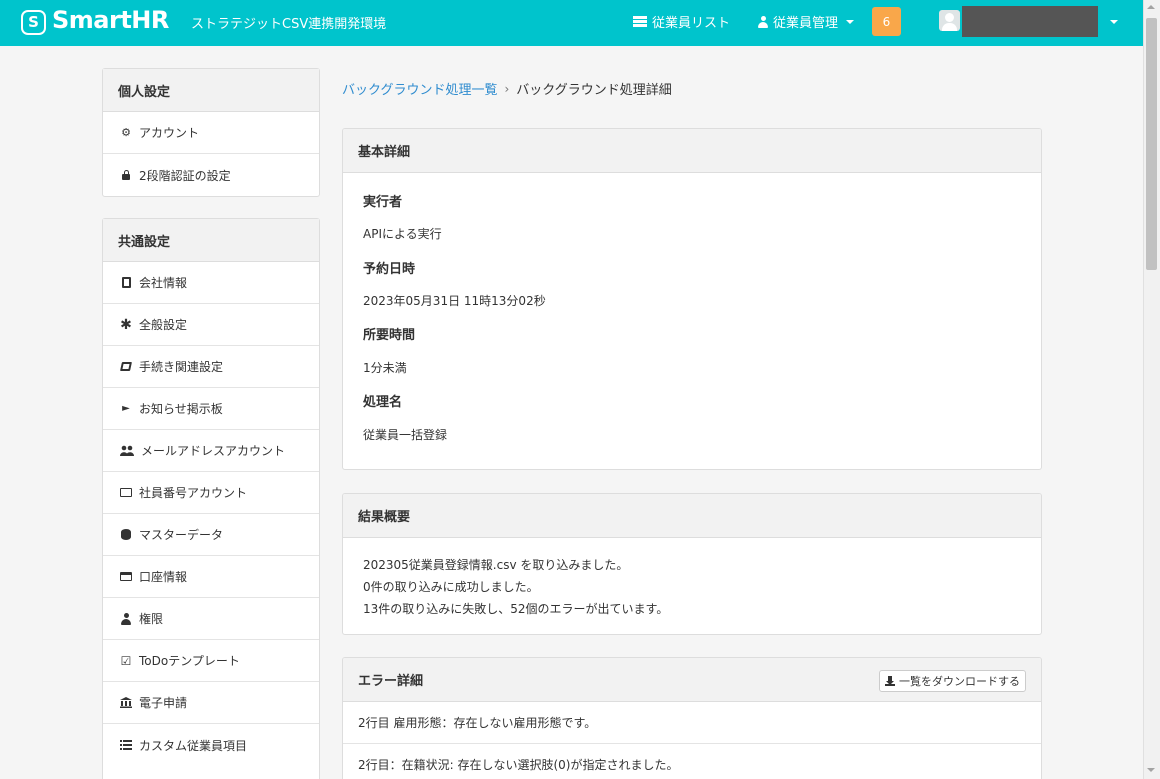  I want to click on nav-employee-list: 従業員リスト, so click(681, 21).